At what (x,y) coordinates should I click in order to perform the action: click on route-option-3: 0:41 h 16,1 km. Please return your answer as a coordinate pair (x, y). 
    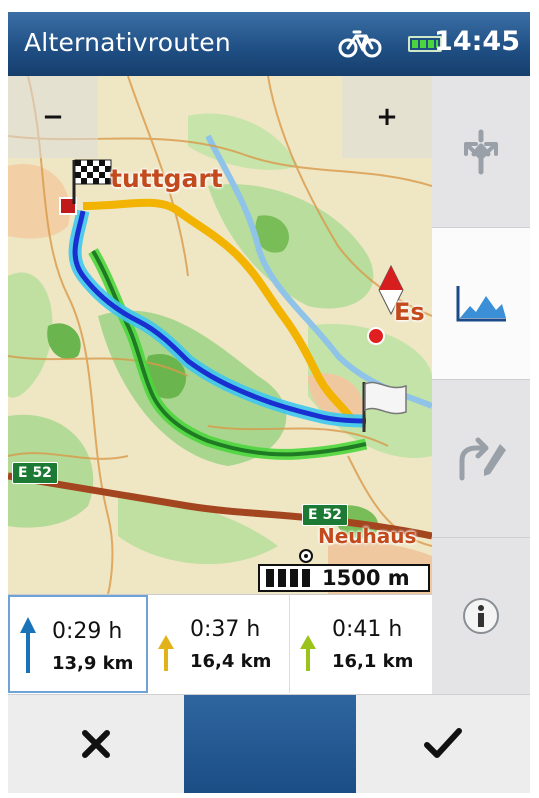
    Looking at the image, I should click on (361, 644).